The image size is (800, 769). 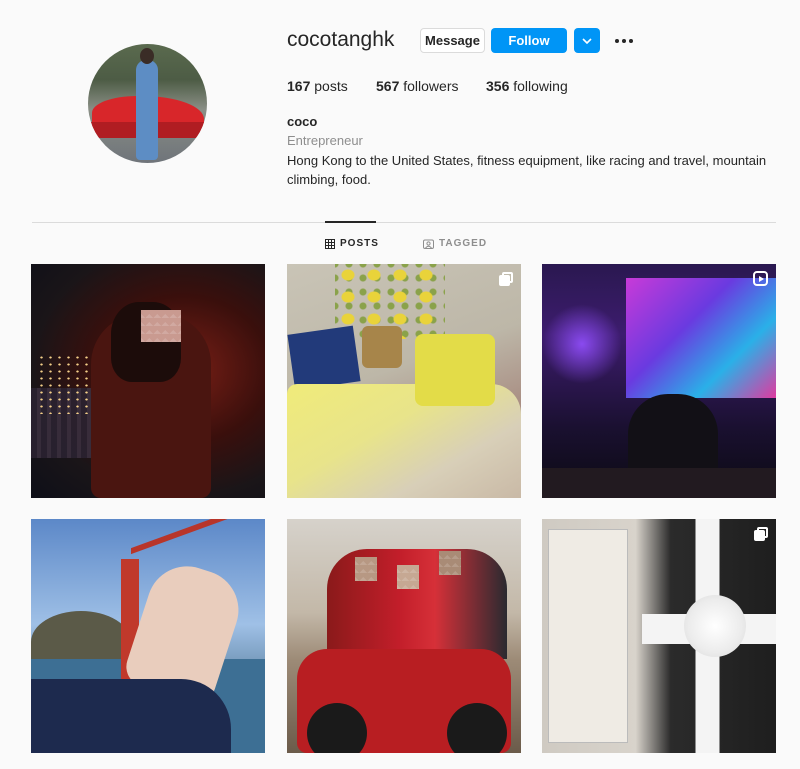 I want to click on followers-count: 567, so click(x=388, y=86).